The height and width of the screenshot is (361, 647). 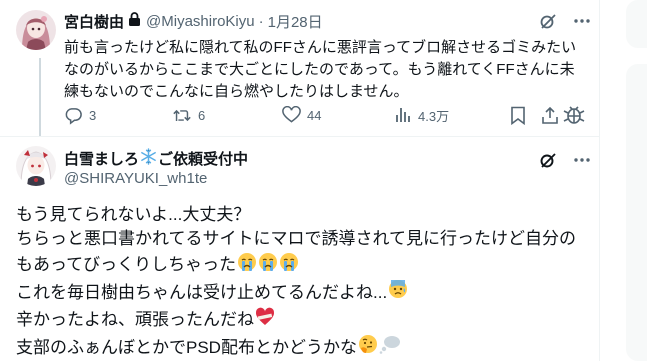 I want to click on mending-heart-emoji, so click(x=265, y=320).